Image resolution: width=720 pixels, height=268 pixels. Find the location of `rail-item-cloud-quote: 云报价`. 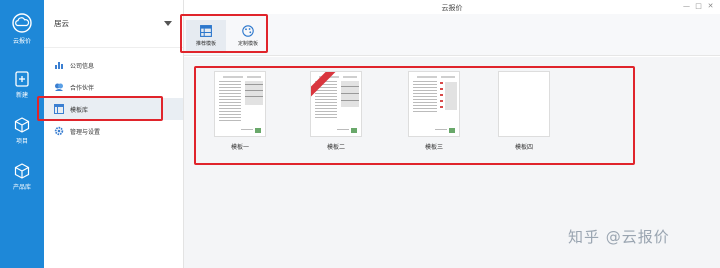

rail-item-cloud-quote: 云报价 is located at coordinates (22, 29).